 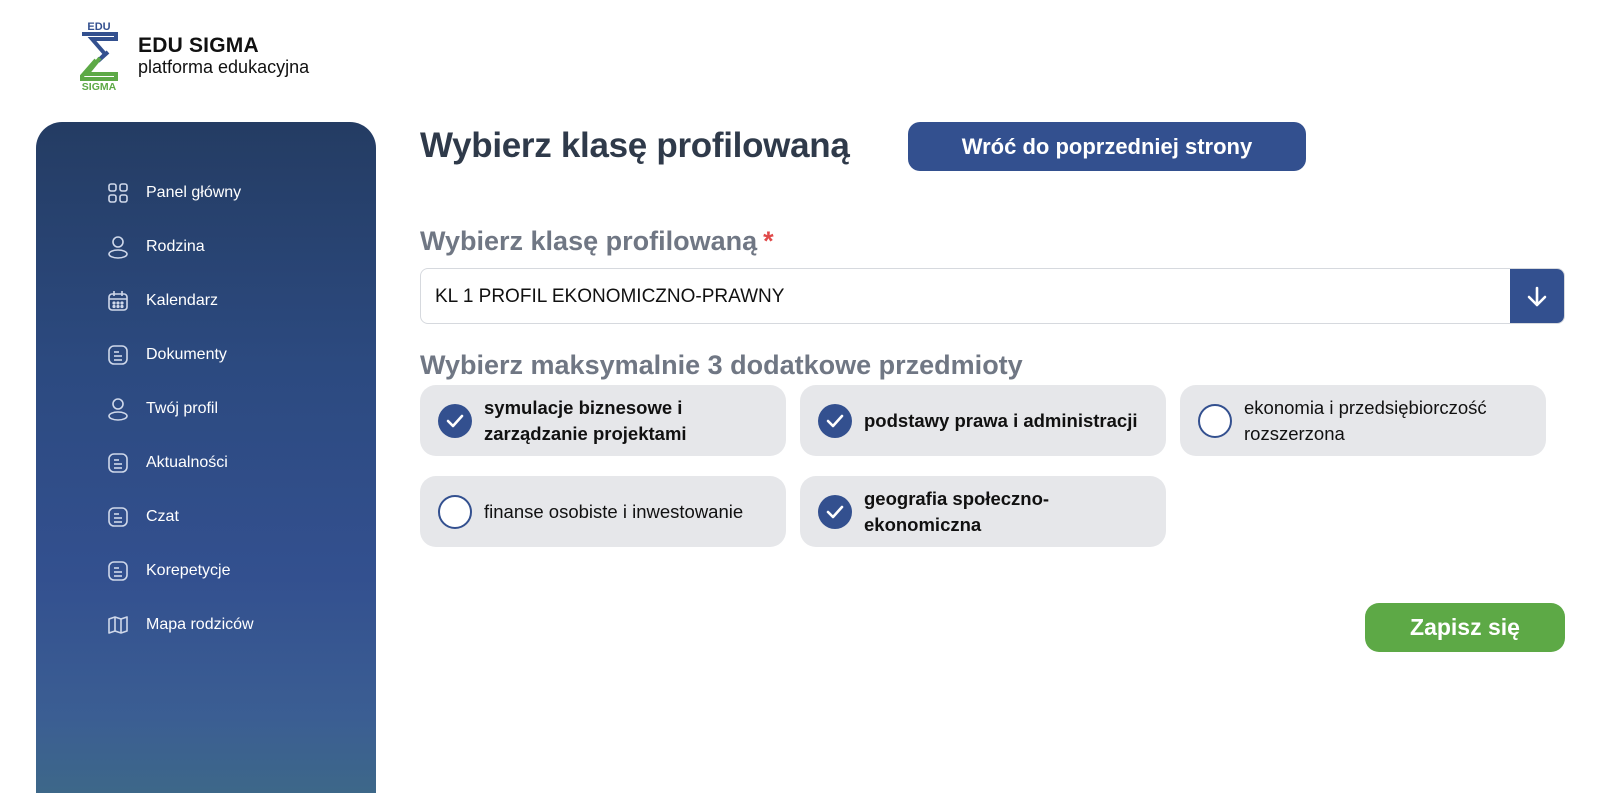 I want to click on sigma-logo-icon: EDU SIGMA, so click(x=99, y=56).